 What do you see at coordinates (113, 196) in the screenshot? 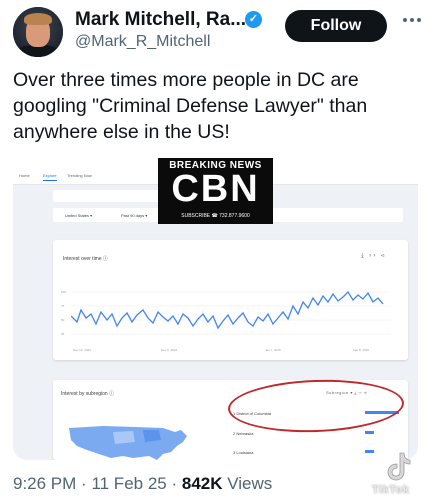
I see `search-term-box` at bounding box center [113, 196].